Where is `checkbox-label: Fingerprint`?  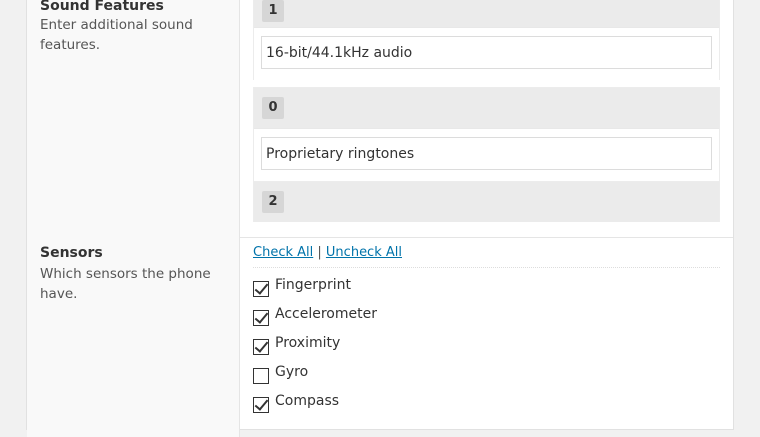 checkbox-label: Fingerprint is located at coordinates (313, 285).